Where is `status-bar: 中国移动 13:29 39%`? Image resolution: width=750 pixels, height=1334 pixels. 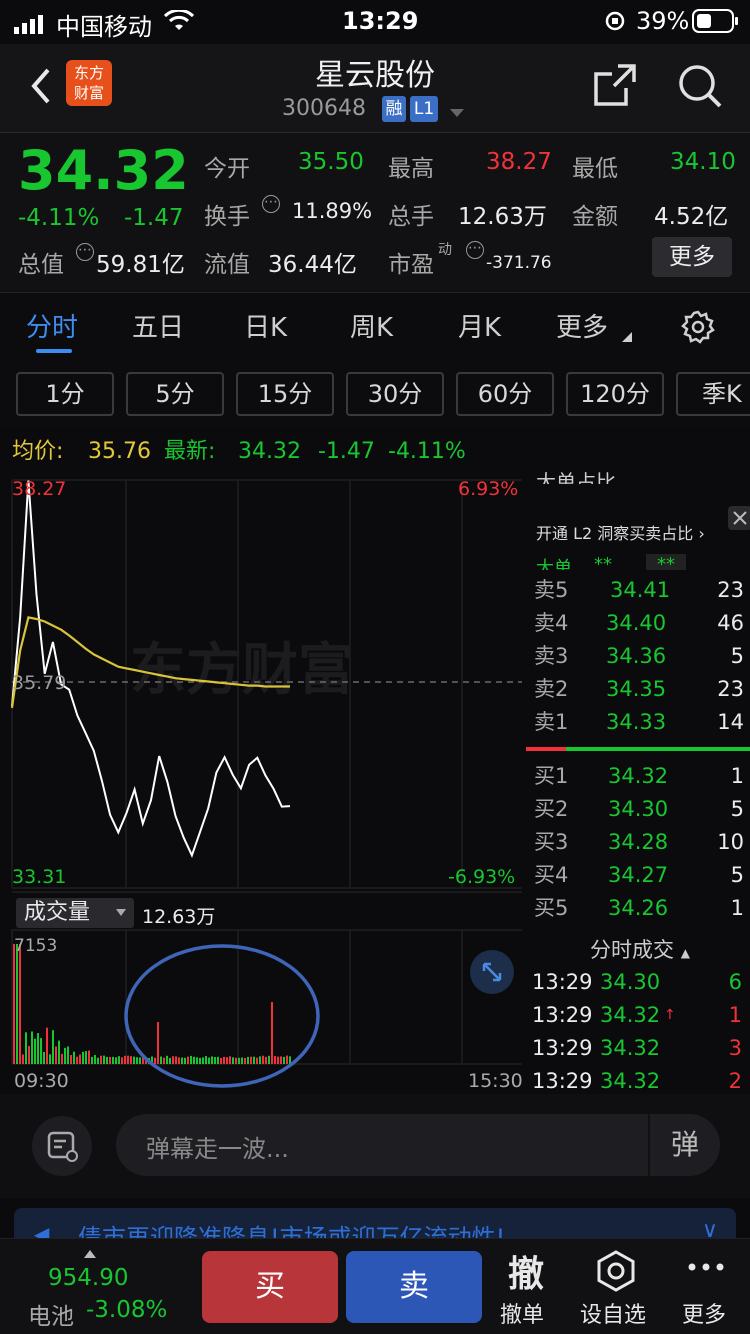 status-bar: 中国移动 13:29 39% is located at coordinates (375, 22).